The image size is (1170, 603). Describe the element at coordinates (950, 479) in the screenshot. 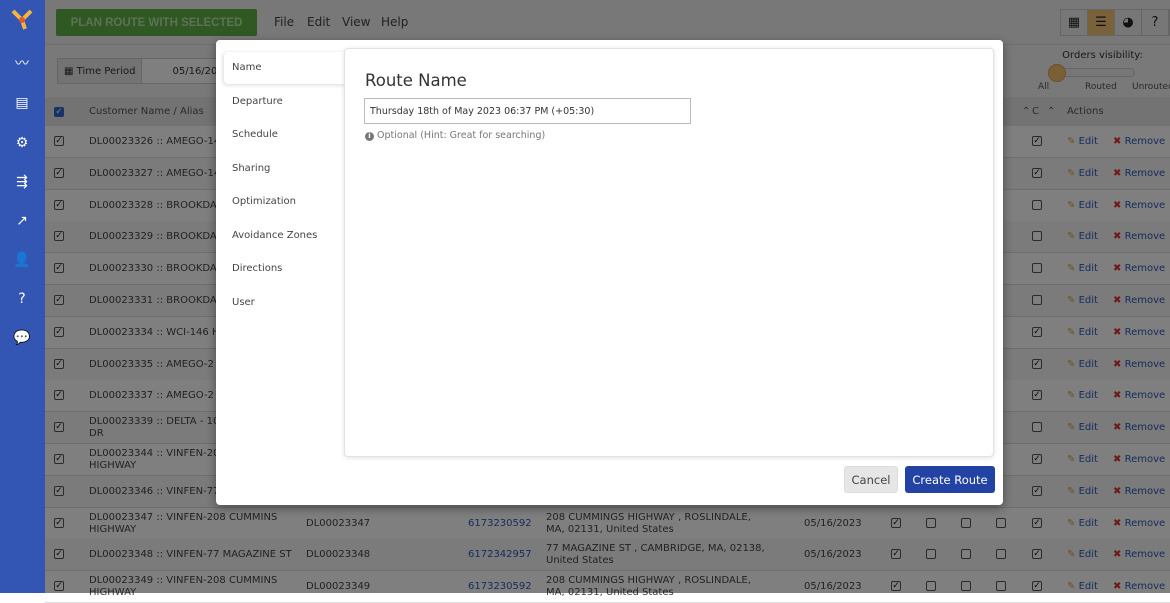

I see `create-route-button: Create Route` at that location.